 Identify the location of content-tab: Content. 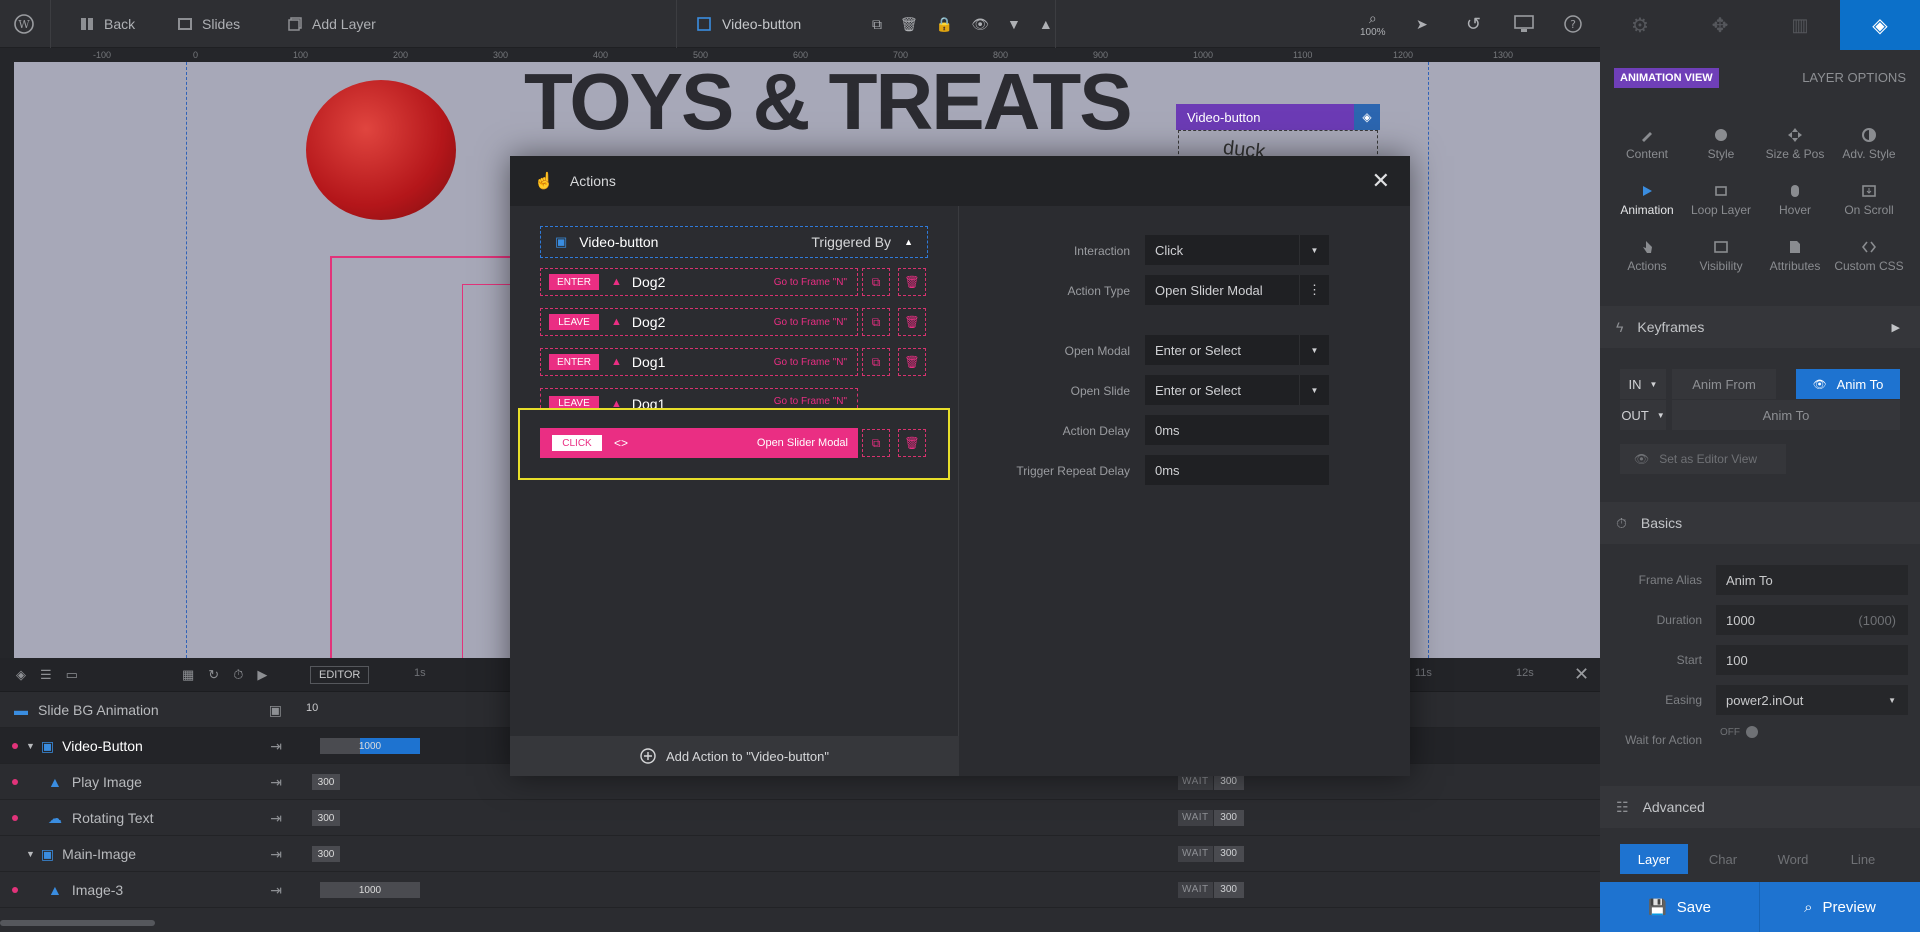
(1647, 144).